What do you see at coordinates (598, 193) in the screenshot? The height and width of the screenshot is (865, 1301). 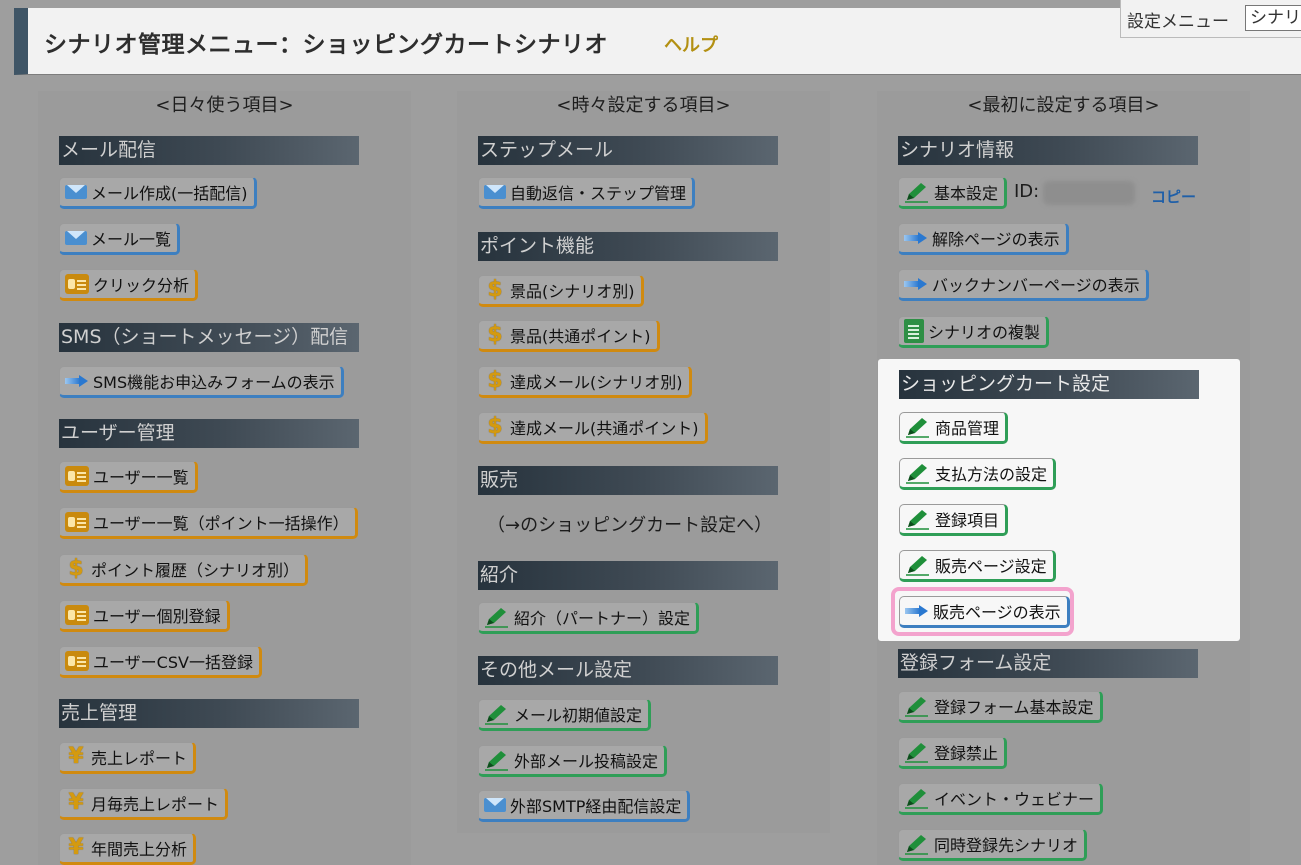 I see `button-label: 自動返信・ステップ管理` at bounding box center [598, 193].